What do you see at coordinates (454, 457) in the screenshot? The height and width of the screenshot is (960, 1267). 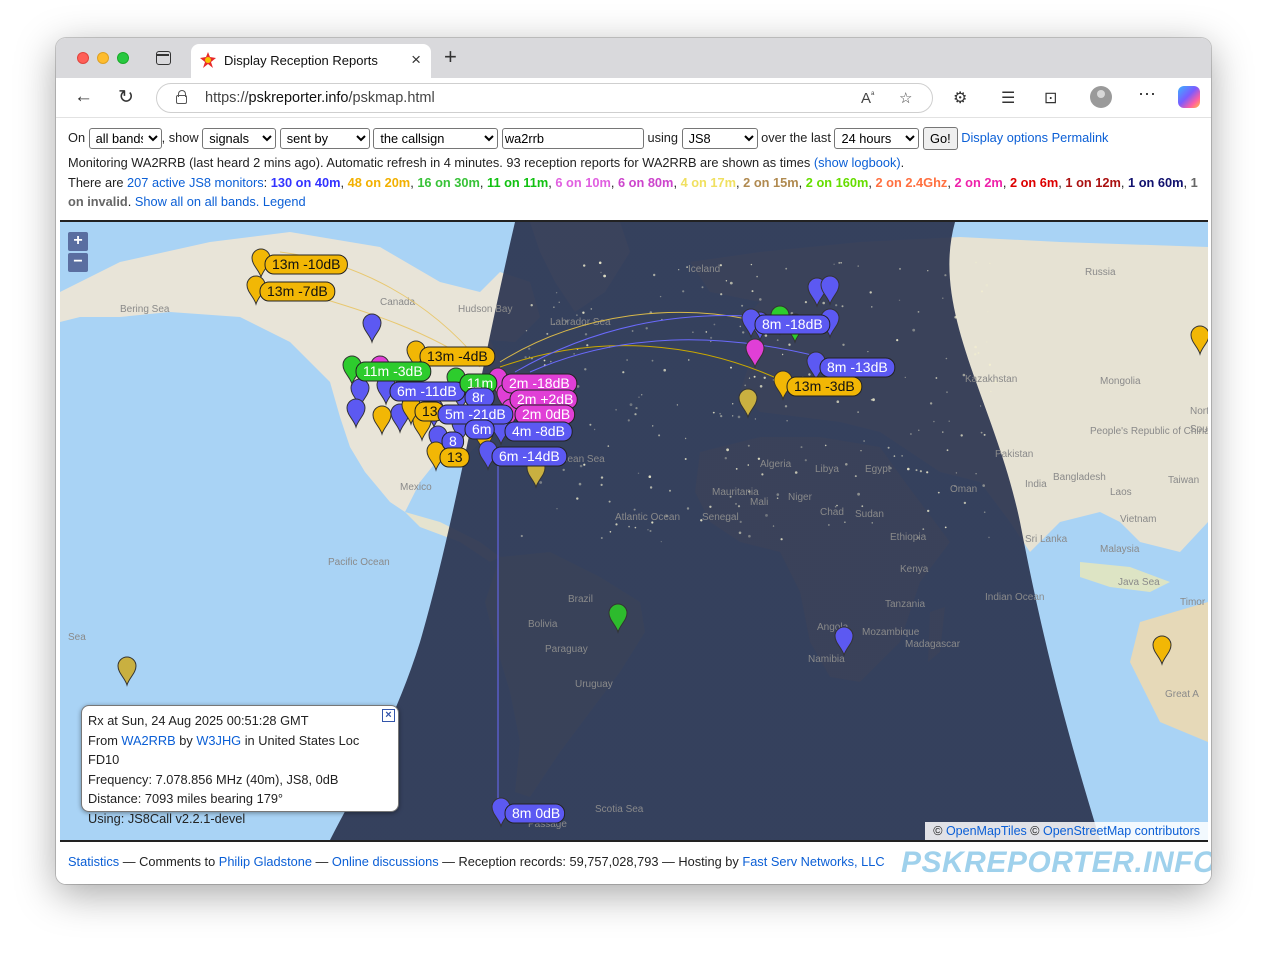 I see `spot-label: 13` at bounding box center [454, 457].